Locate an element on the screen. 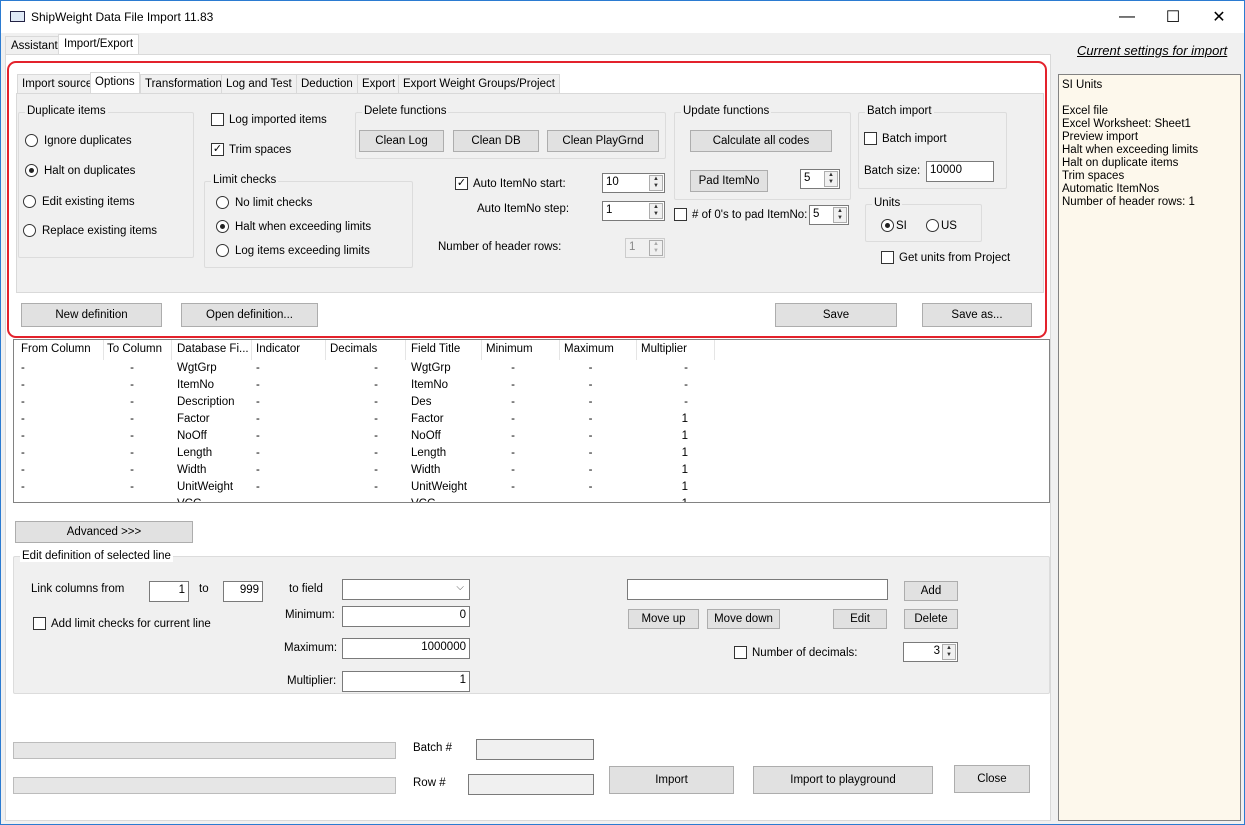 The width and height of the screenshot is (1245, 825). tab-assistant: Assistant is located at coordinates (34, 45).